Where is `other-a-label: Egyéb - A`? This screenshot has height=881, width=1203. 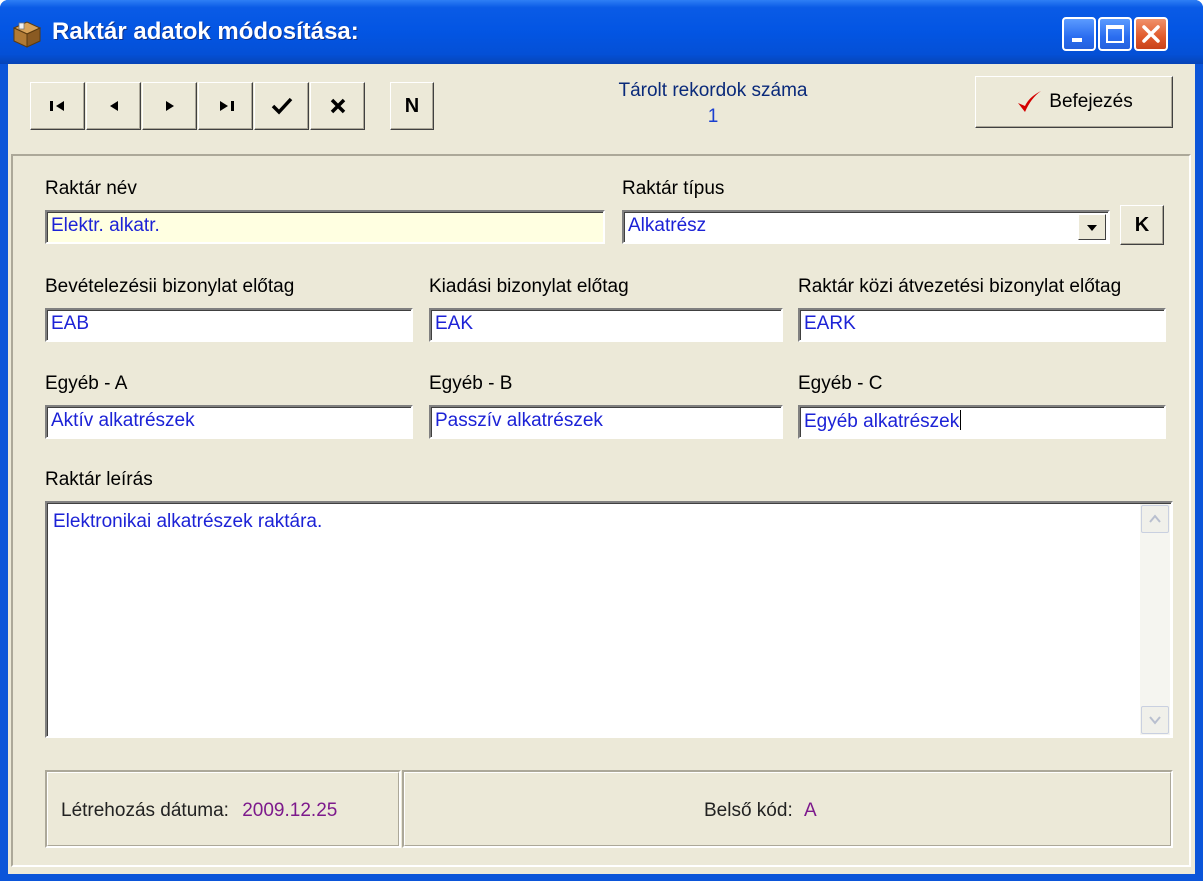 other-a-label: Egyéb - A is located at coordinates (86, 383).